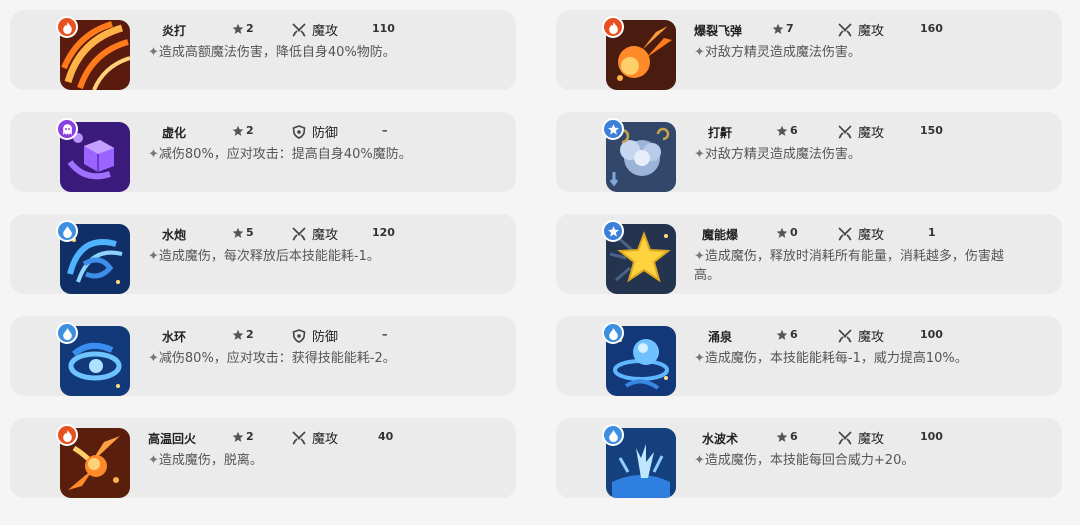 Image resolution: width=1080 pixels, height=525 pixels. I want to click on skill-description-text: 造成高额魔法伤害，降低自身40%物防。, so click(277, 52).